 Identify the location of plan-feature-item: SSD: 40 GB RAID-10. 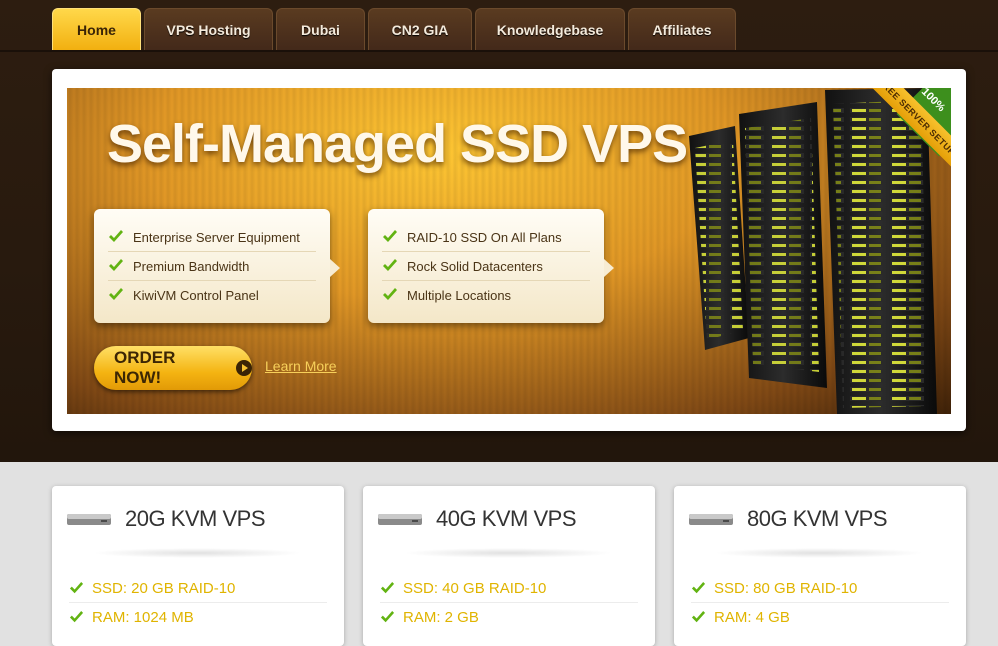
(509, 588).